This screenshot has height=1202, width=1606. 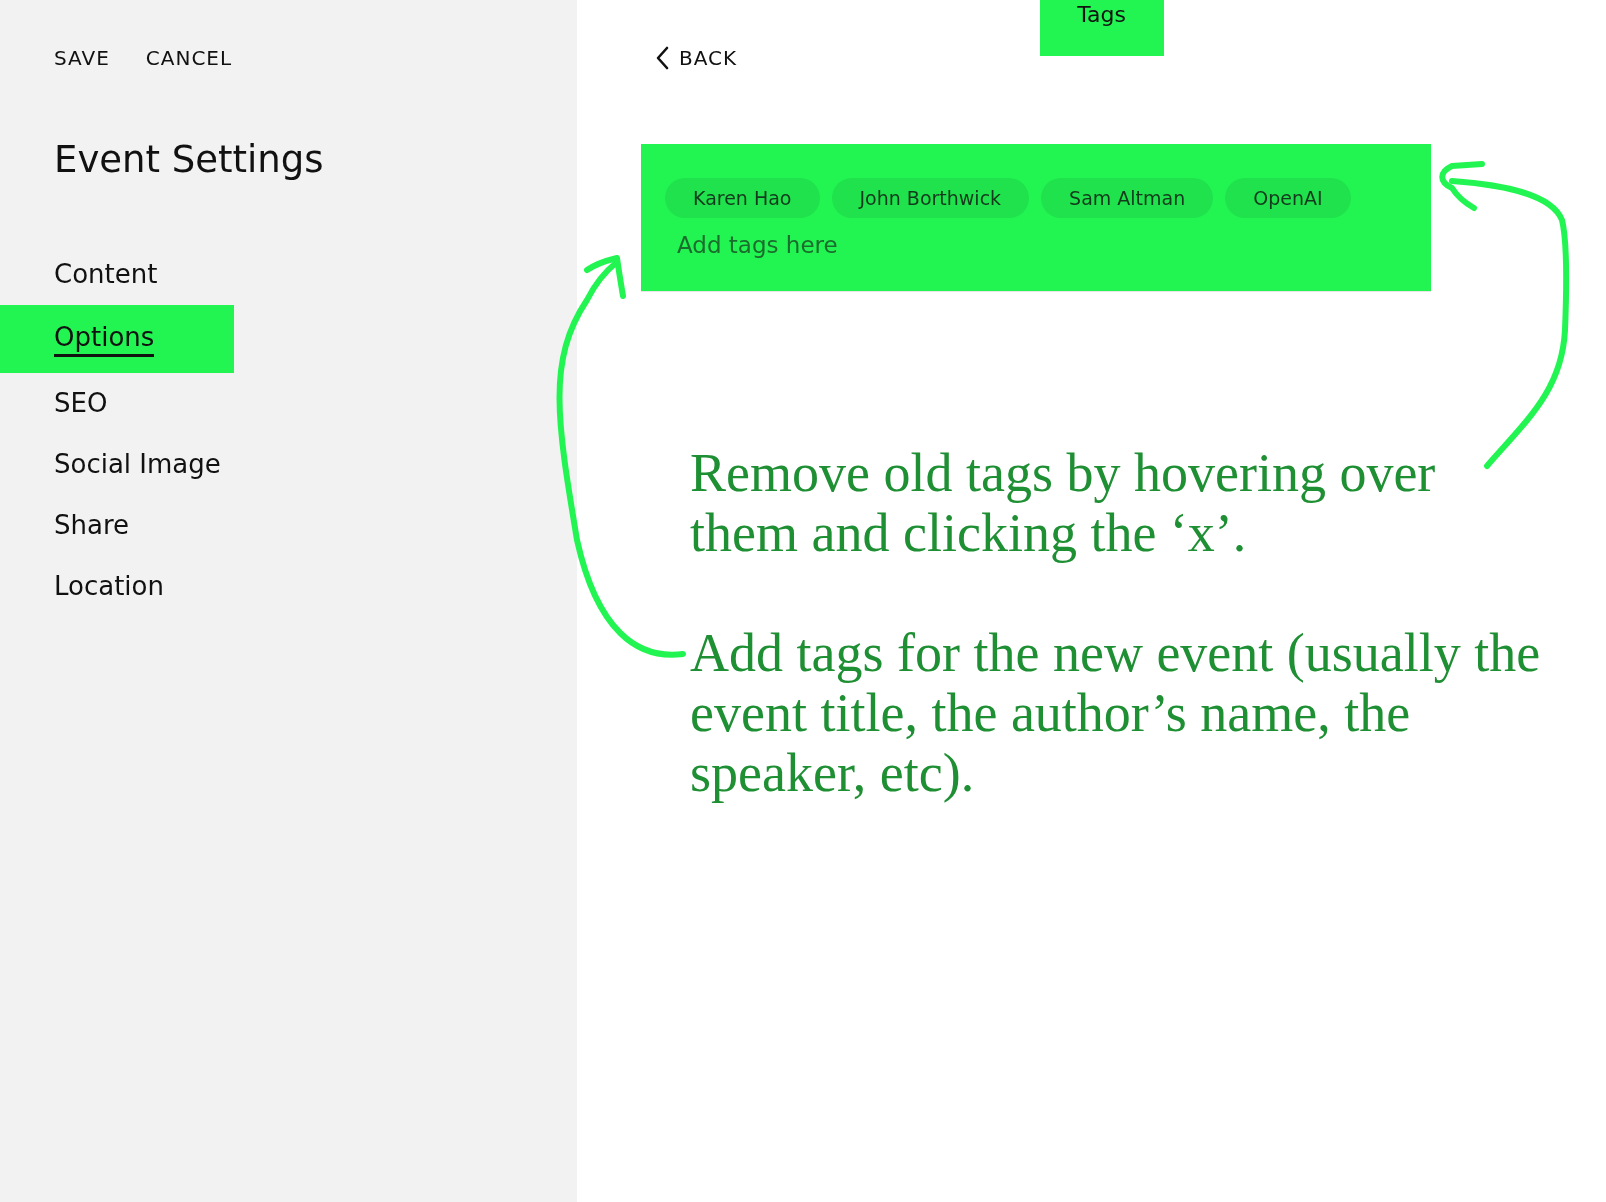 What do you see at coordinates (1127, 198) in the screenshot?
I see `tag-chip: Sam Altman` at bounding box center [1127, 198].